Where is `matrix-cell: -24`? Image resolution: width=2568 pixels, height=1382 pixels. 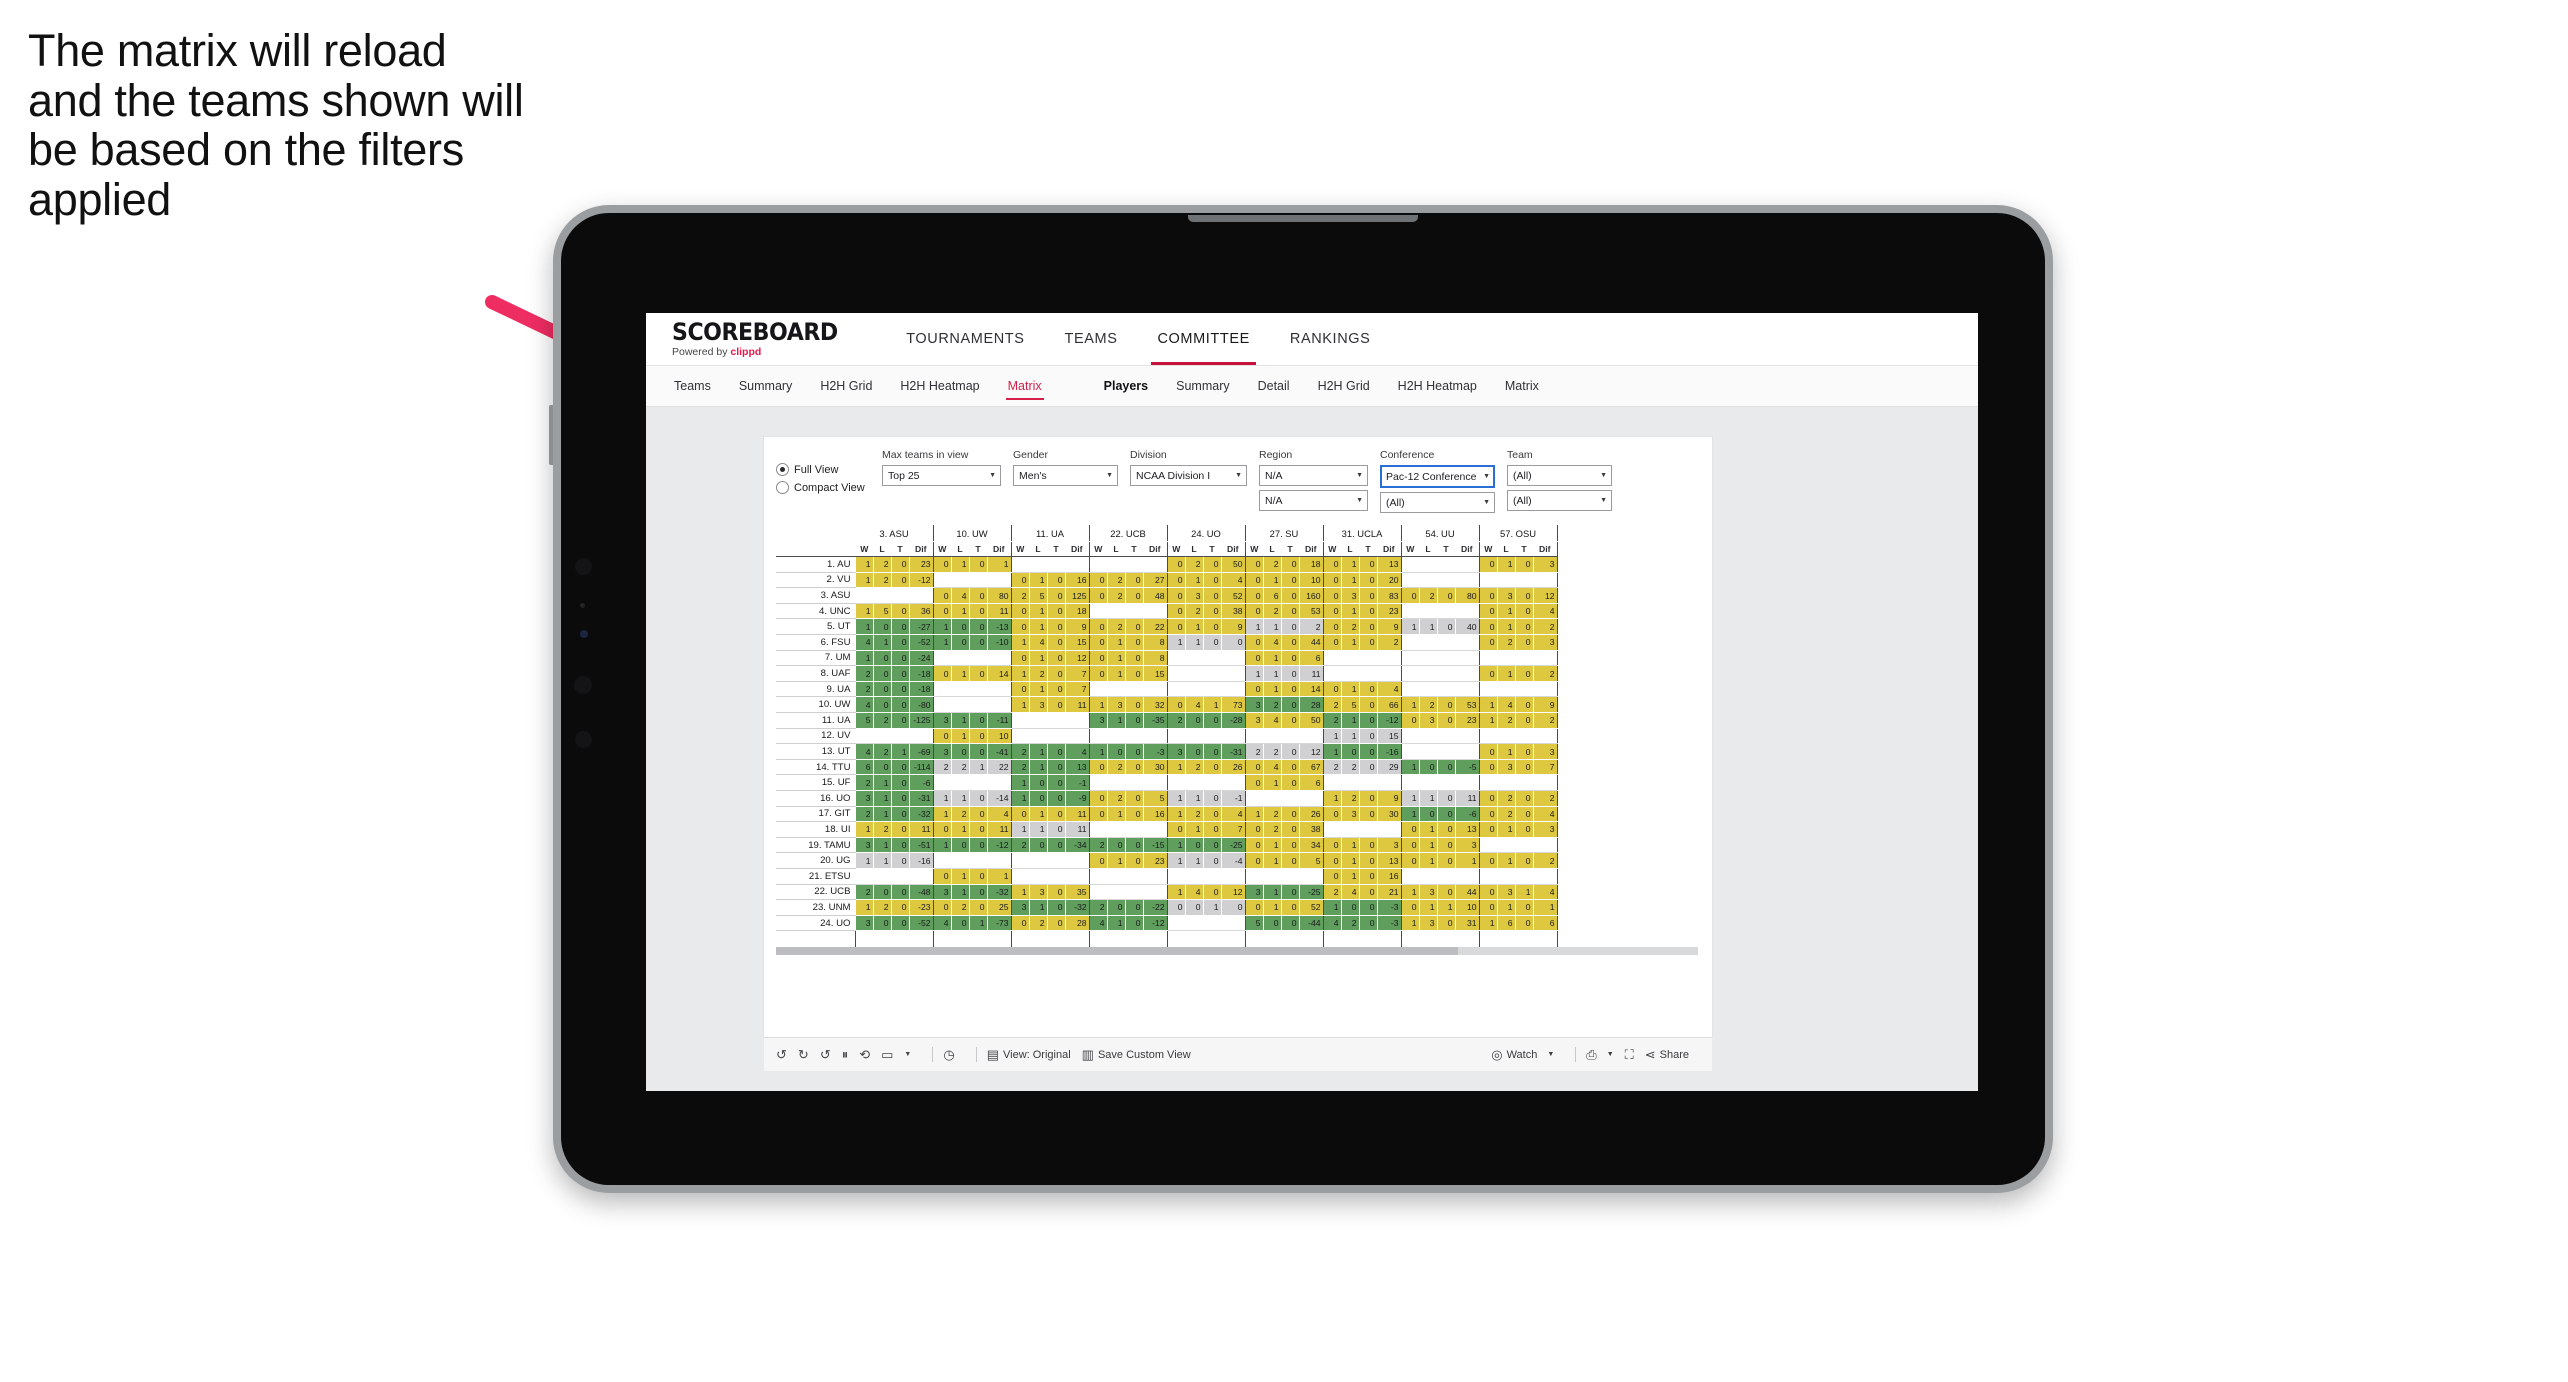 matrix-cell: -24 is located at coordinates (921, 658).